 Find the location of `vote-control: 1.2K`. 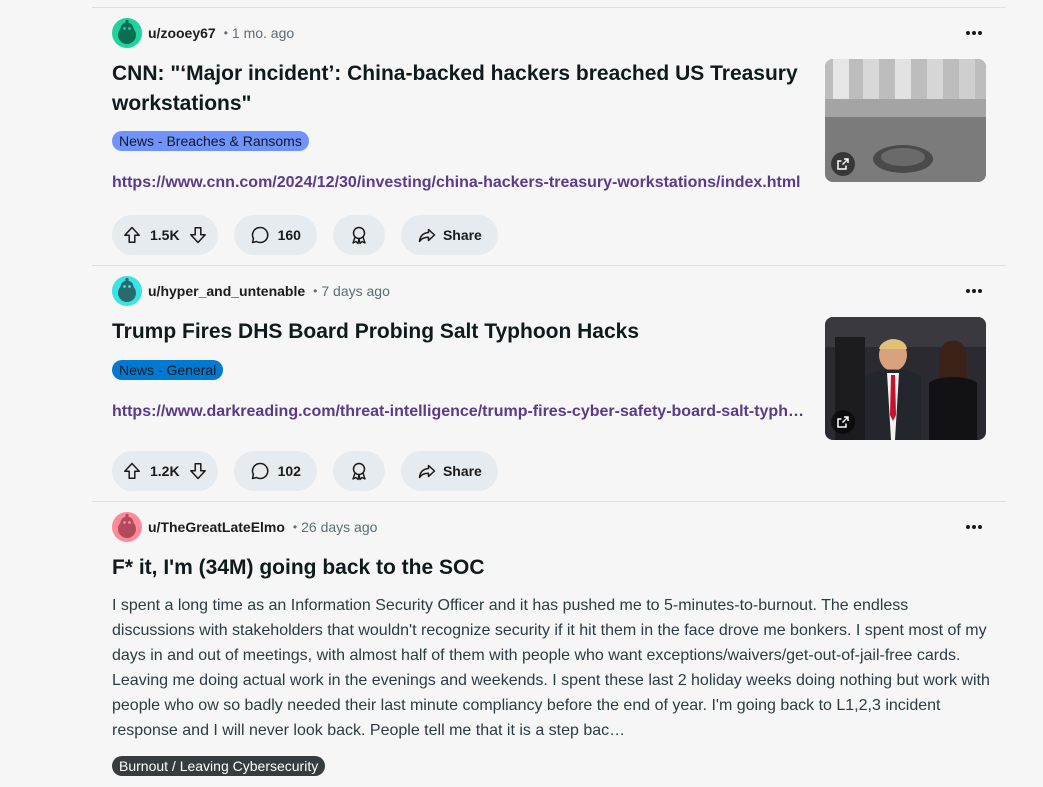

vote-control: 1.2K is located at coordinates (165, 471).